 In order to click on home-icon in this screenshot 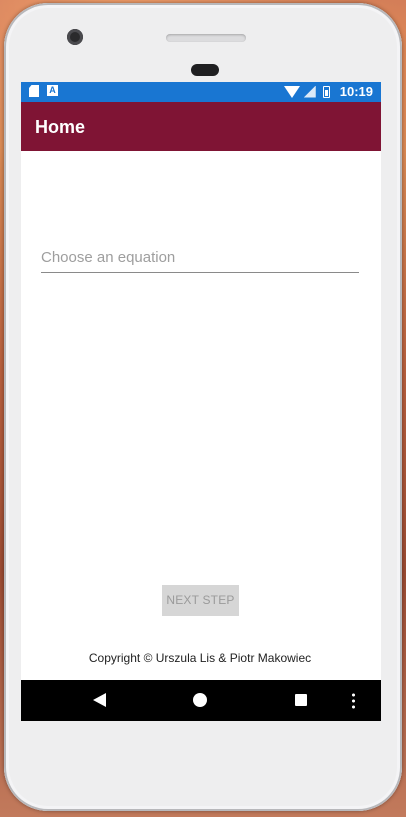, I will do `click(200, 700)`.